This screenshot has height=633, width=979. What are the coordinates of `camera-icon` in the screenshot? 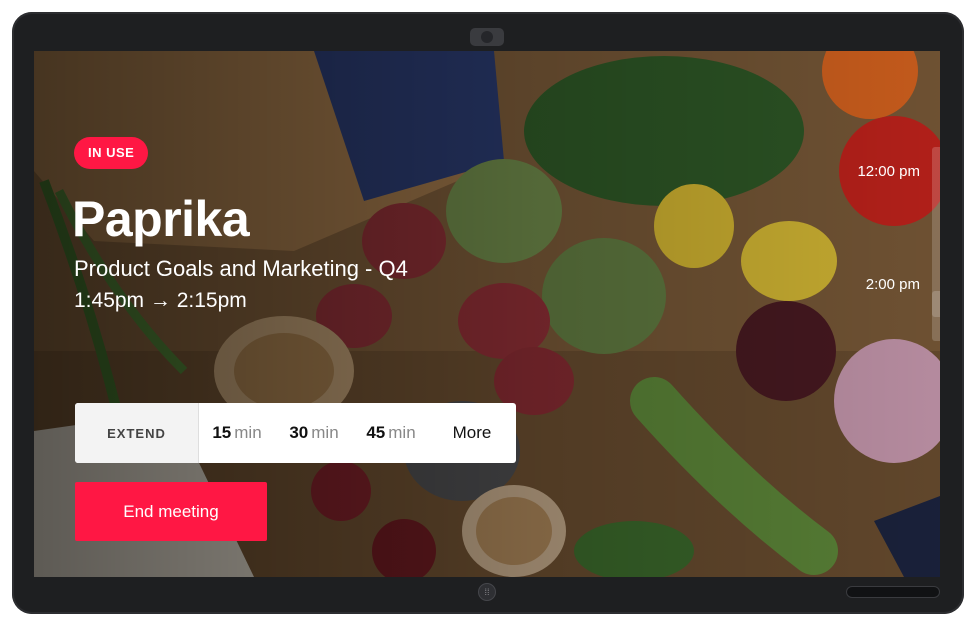 It's located at (487, 37).